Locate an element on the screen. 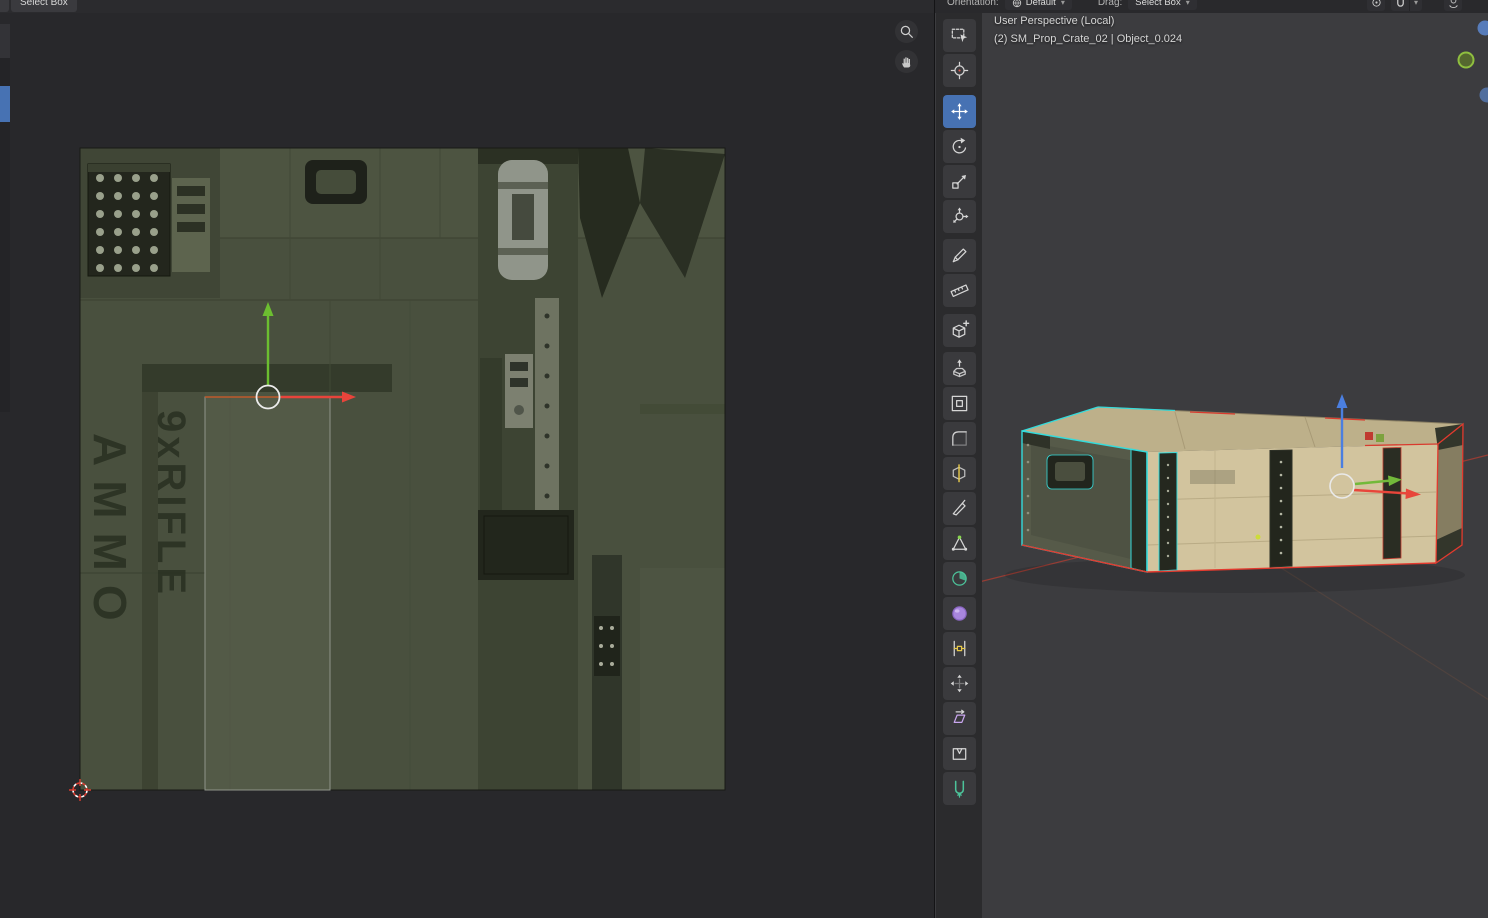  pan-button is located at coordinates (906, 61).